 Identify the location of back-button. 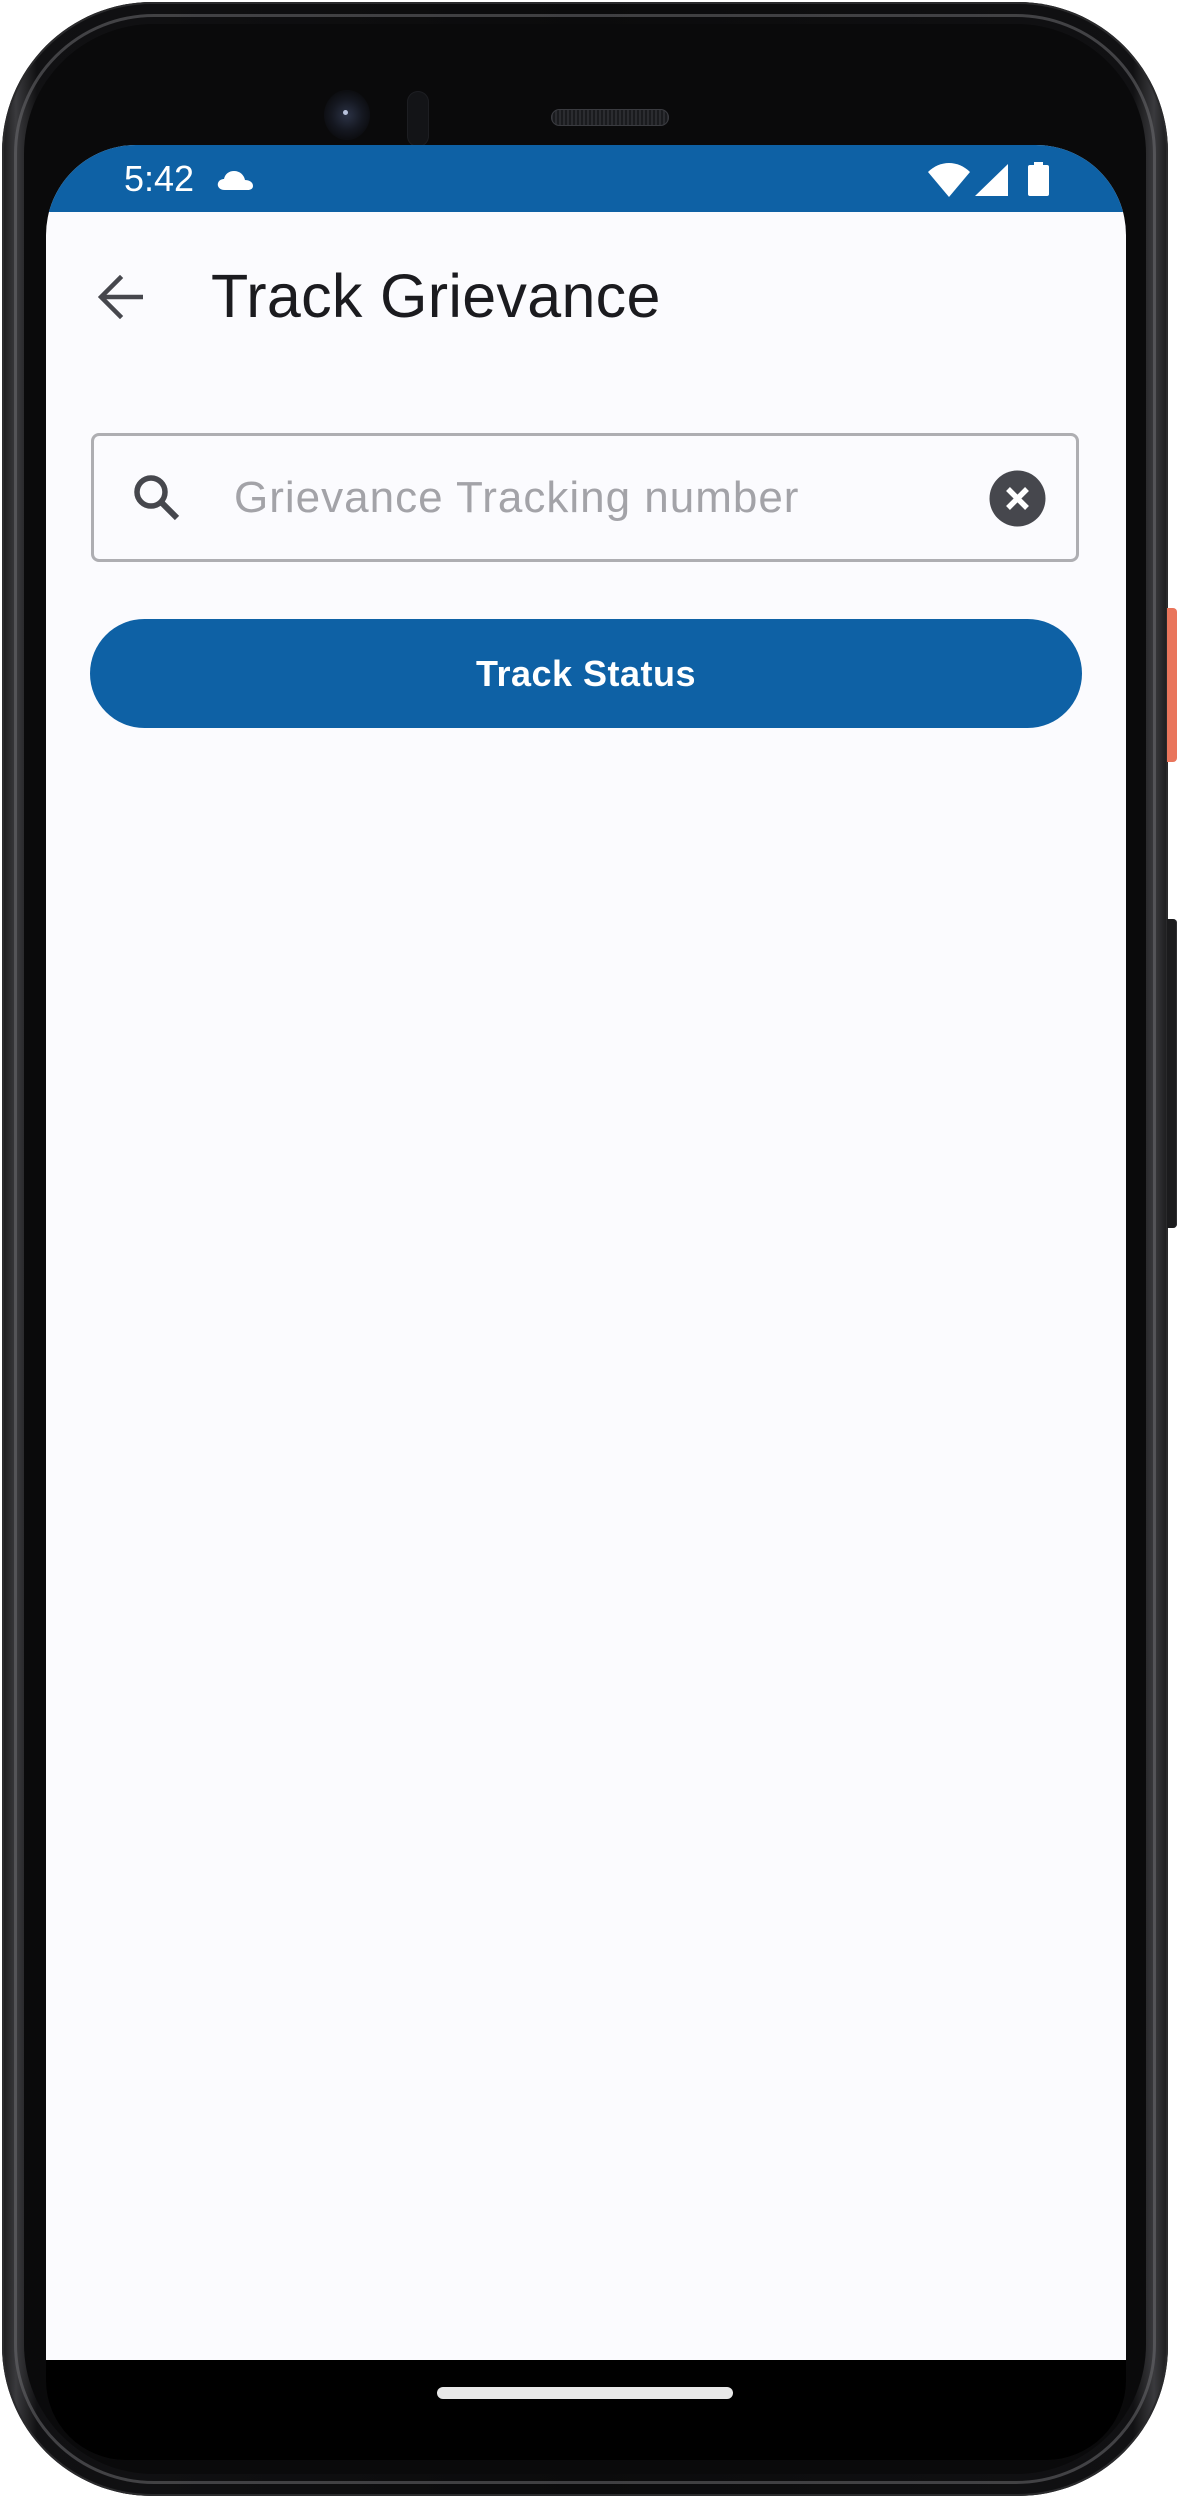
(121, 297).